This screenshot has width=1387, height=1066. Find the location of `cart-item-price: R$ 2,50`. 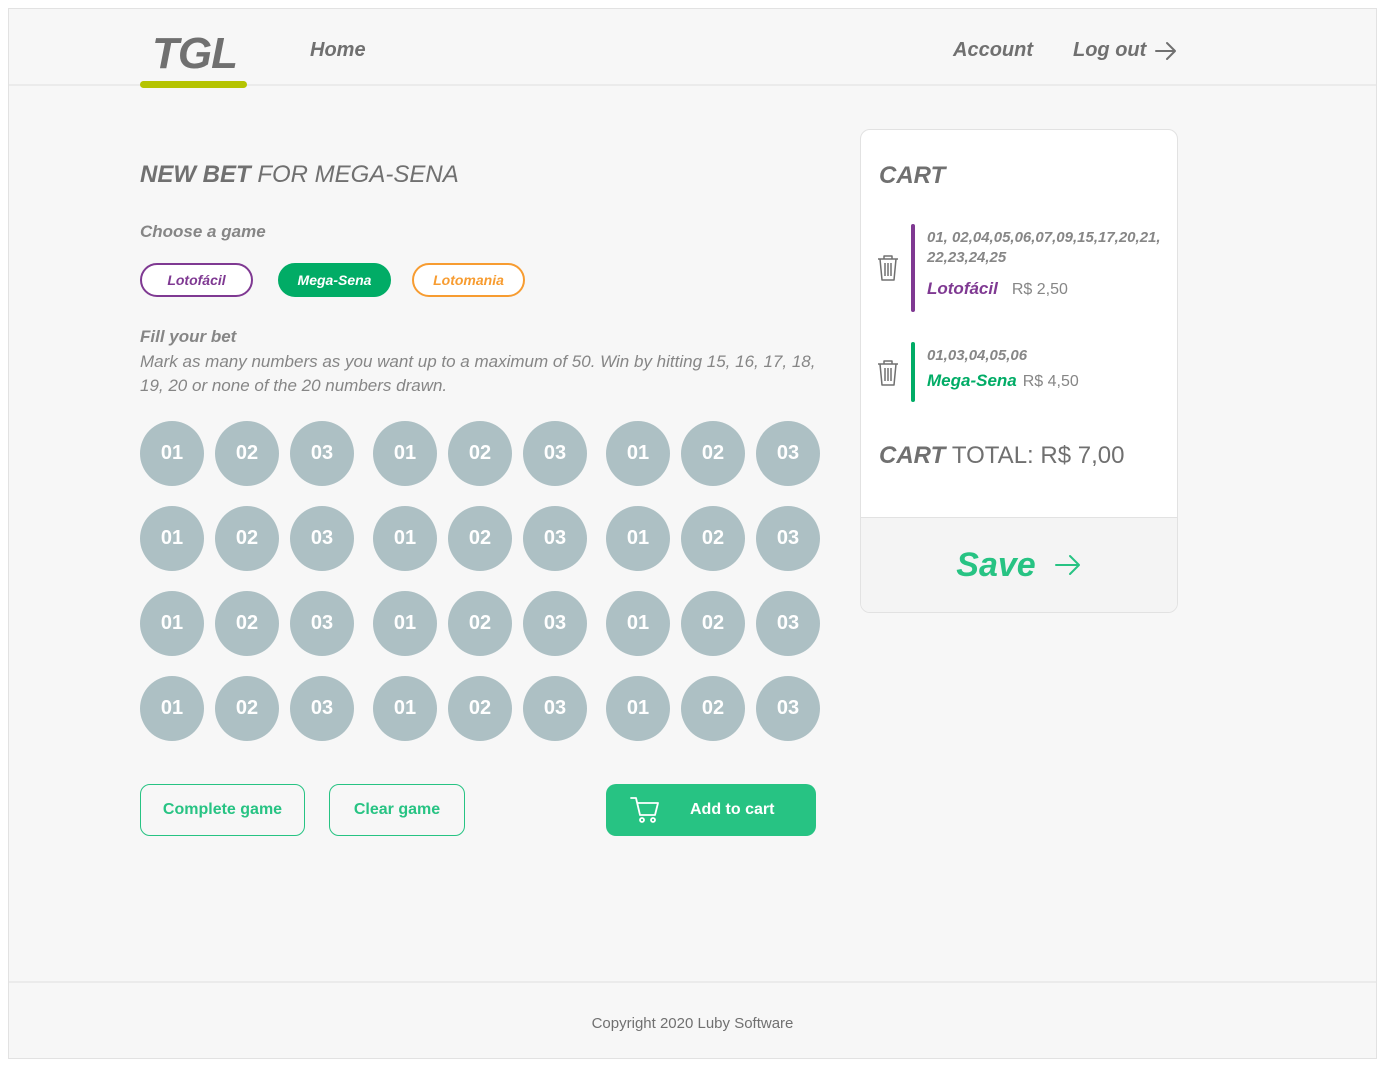

cart-item-price: R$ 2,50 is located at coordinates (1039, 289).